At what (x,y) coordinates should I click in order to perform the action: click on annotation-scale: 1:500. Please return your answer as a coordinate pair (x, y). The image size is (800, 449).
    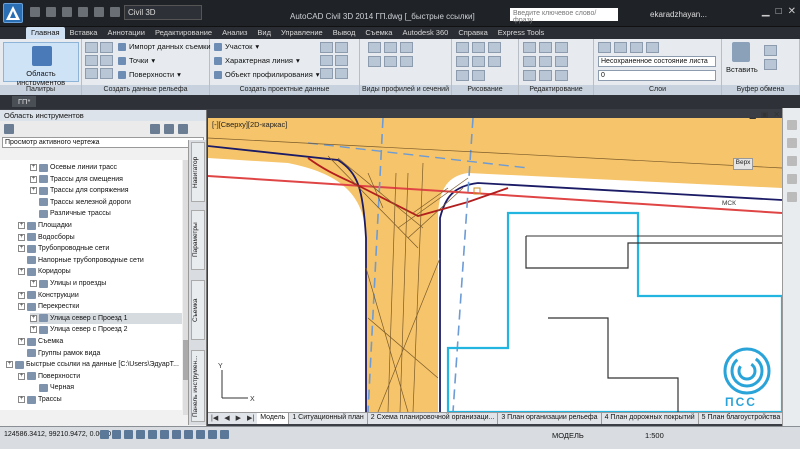
    Looking at the image, I should click on (654, 435).